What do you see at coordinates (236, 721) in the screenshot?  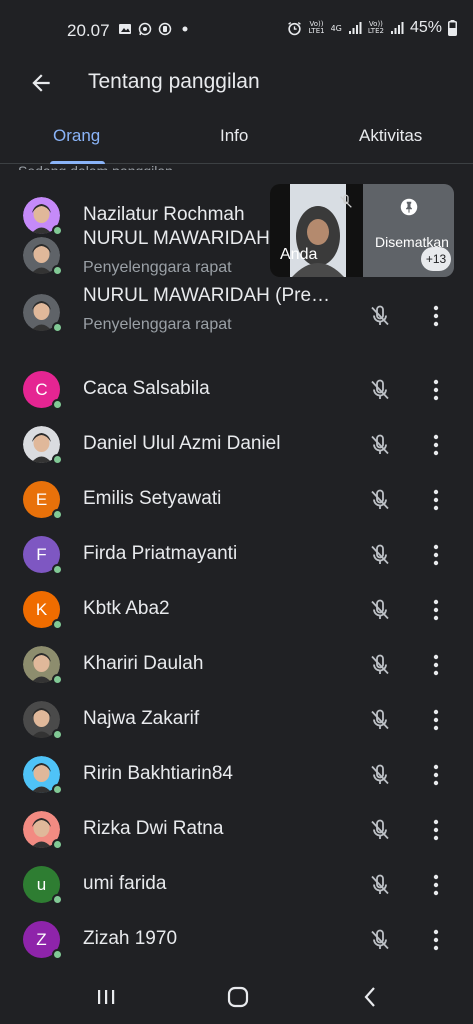 I see `participant-row: Najwa Zakarif` at bounding box center [236, 721].